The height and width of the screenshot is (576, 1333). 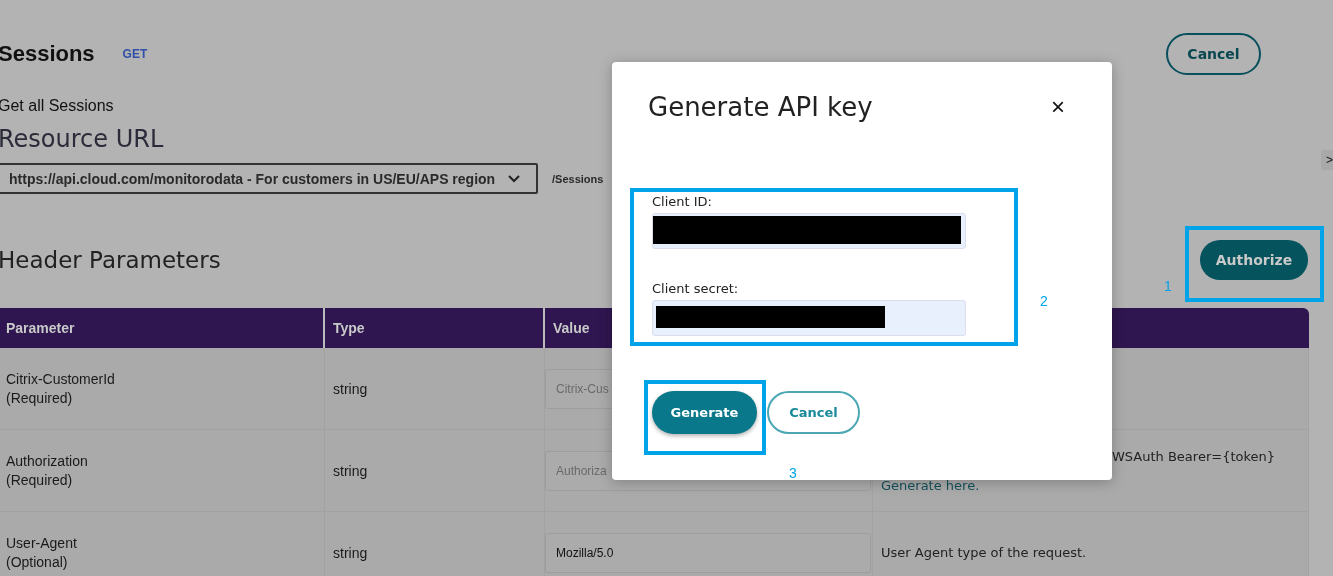 I want to click on input-field, so click(x=809, y=318).